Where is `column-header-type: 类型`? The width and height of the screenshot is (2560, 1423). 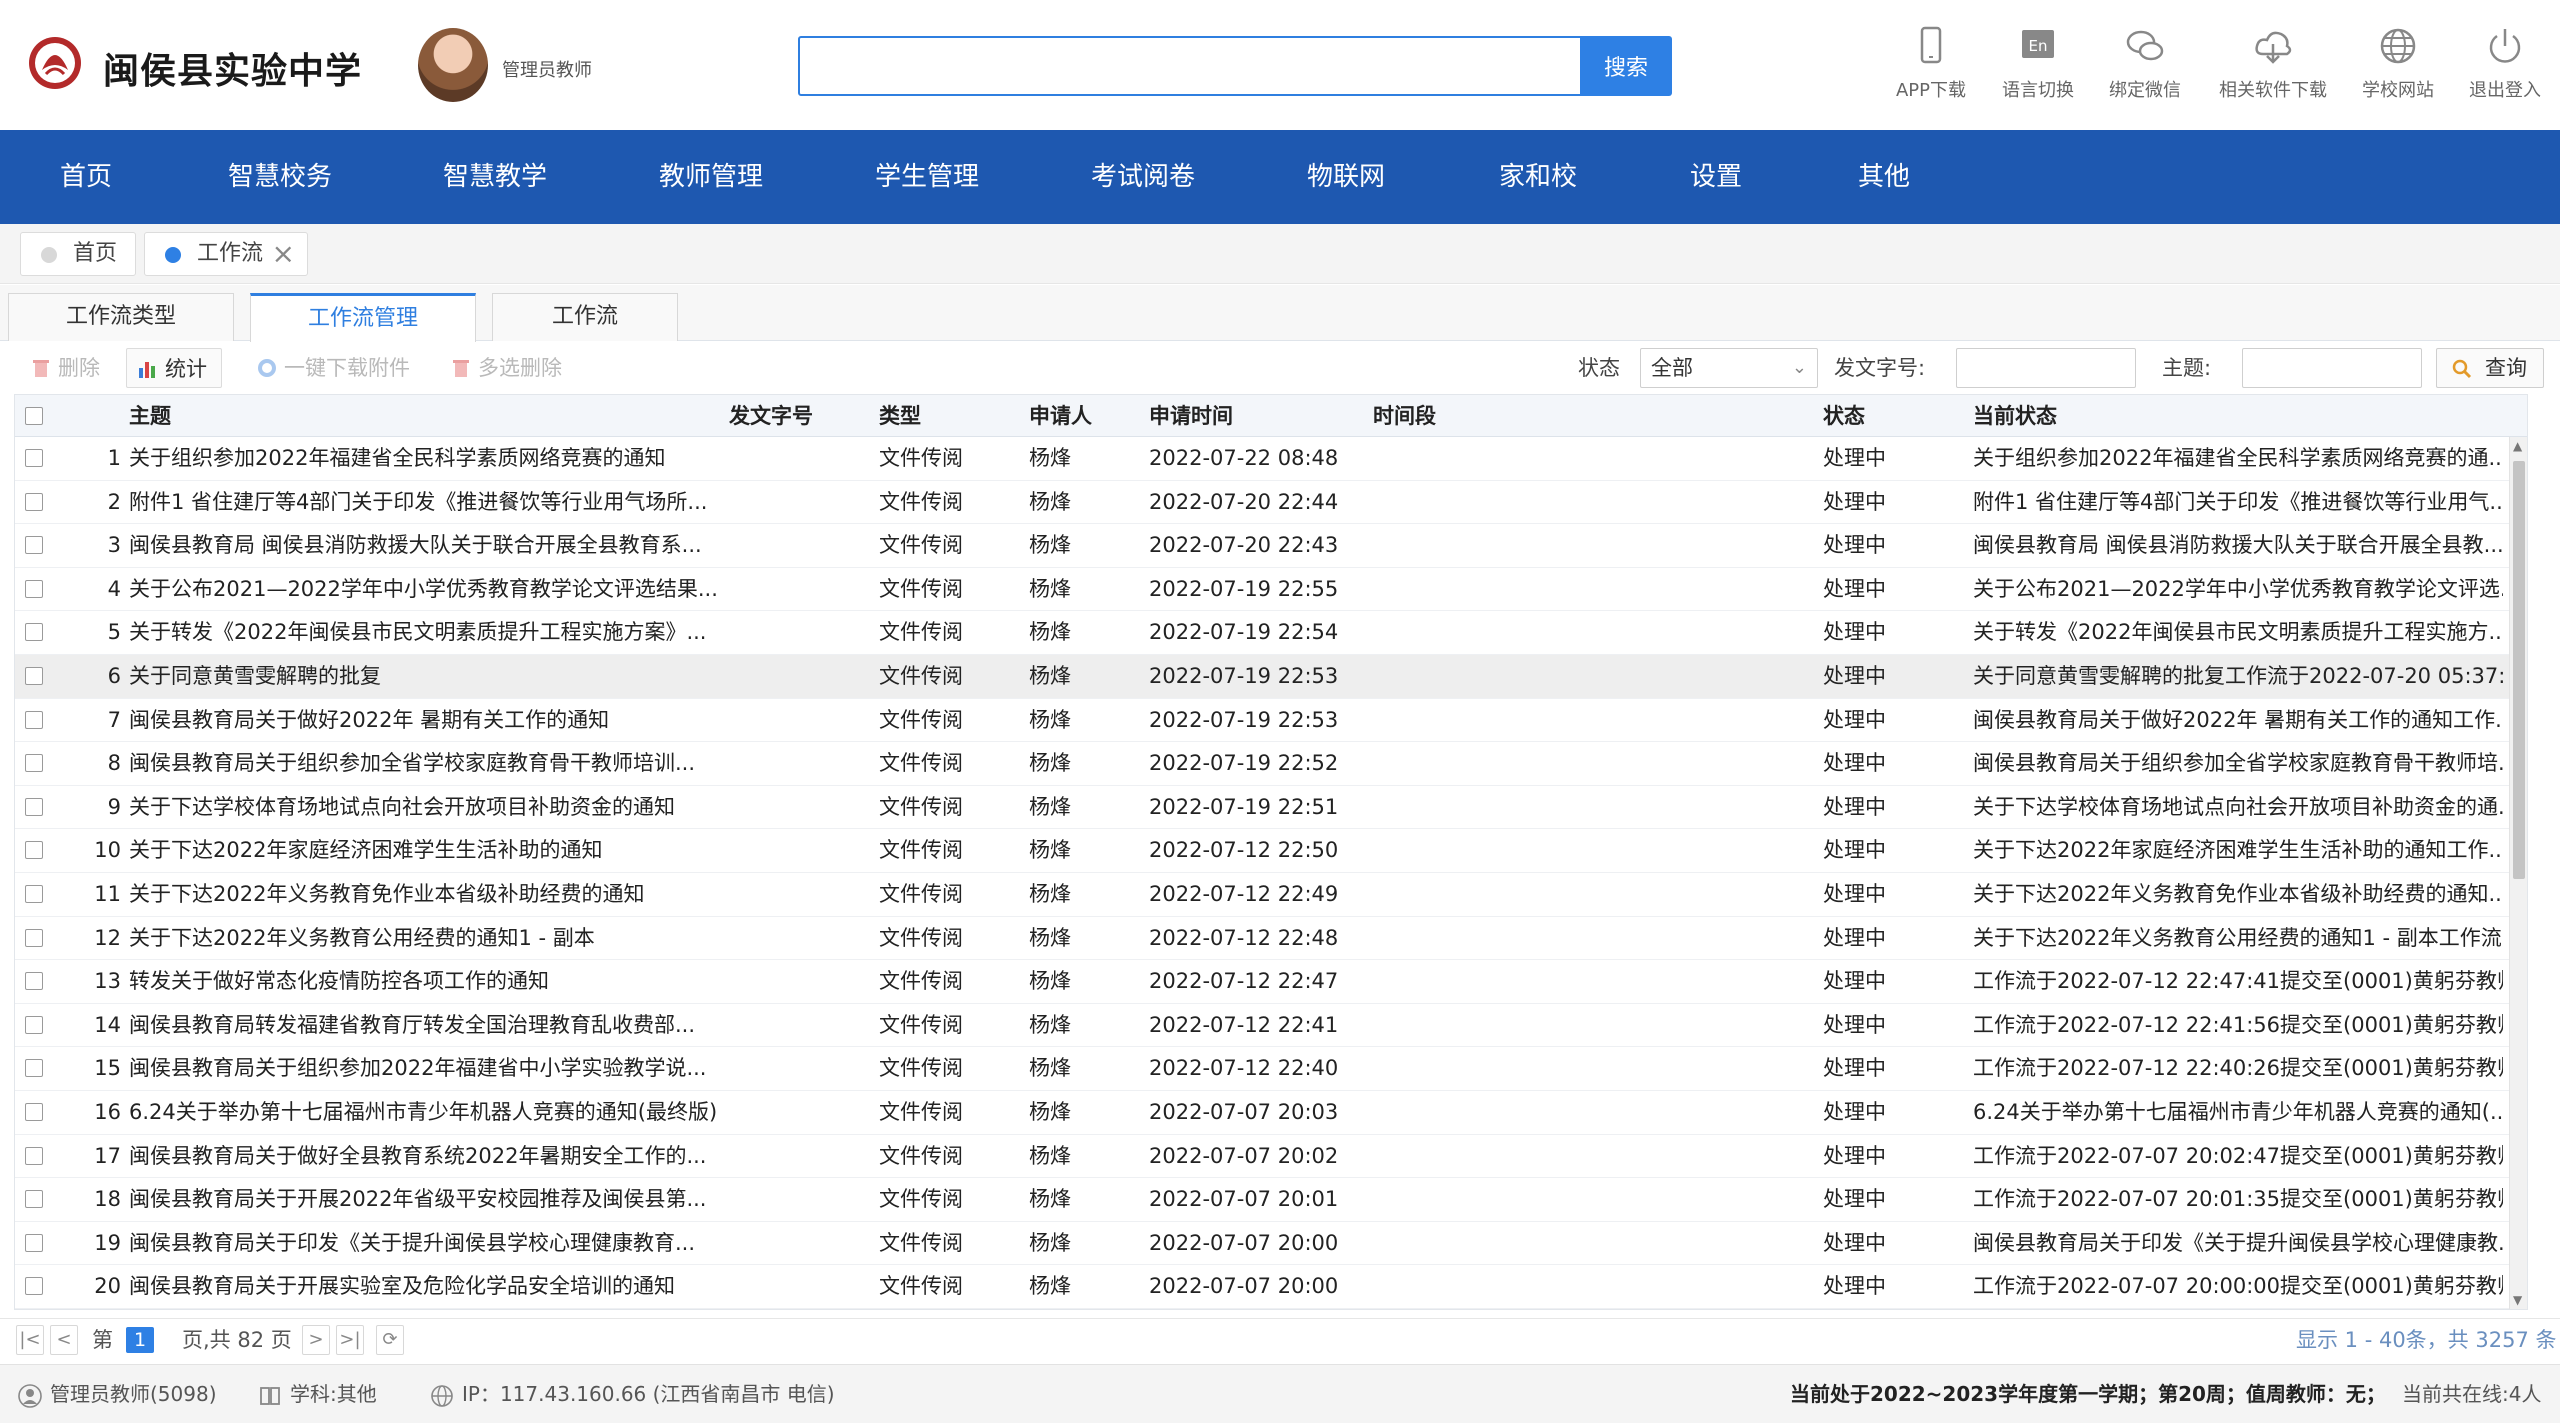 column-header-type: 类型 is located at coordinates (900, 416).